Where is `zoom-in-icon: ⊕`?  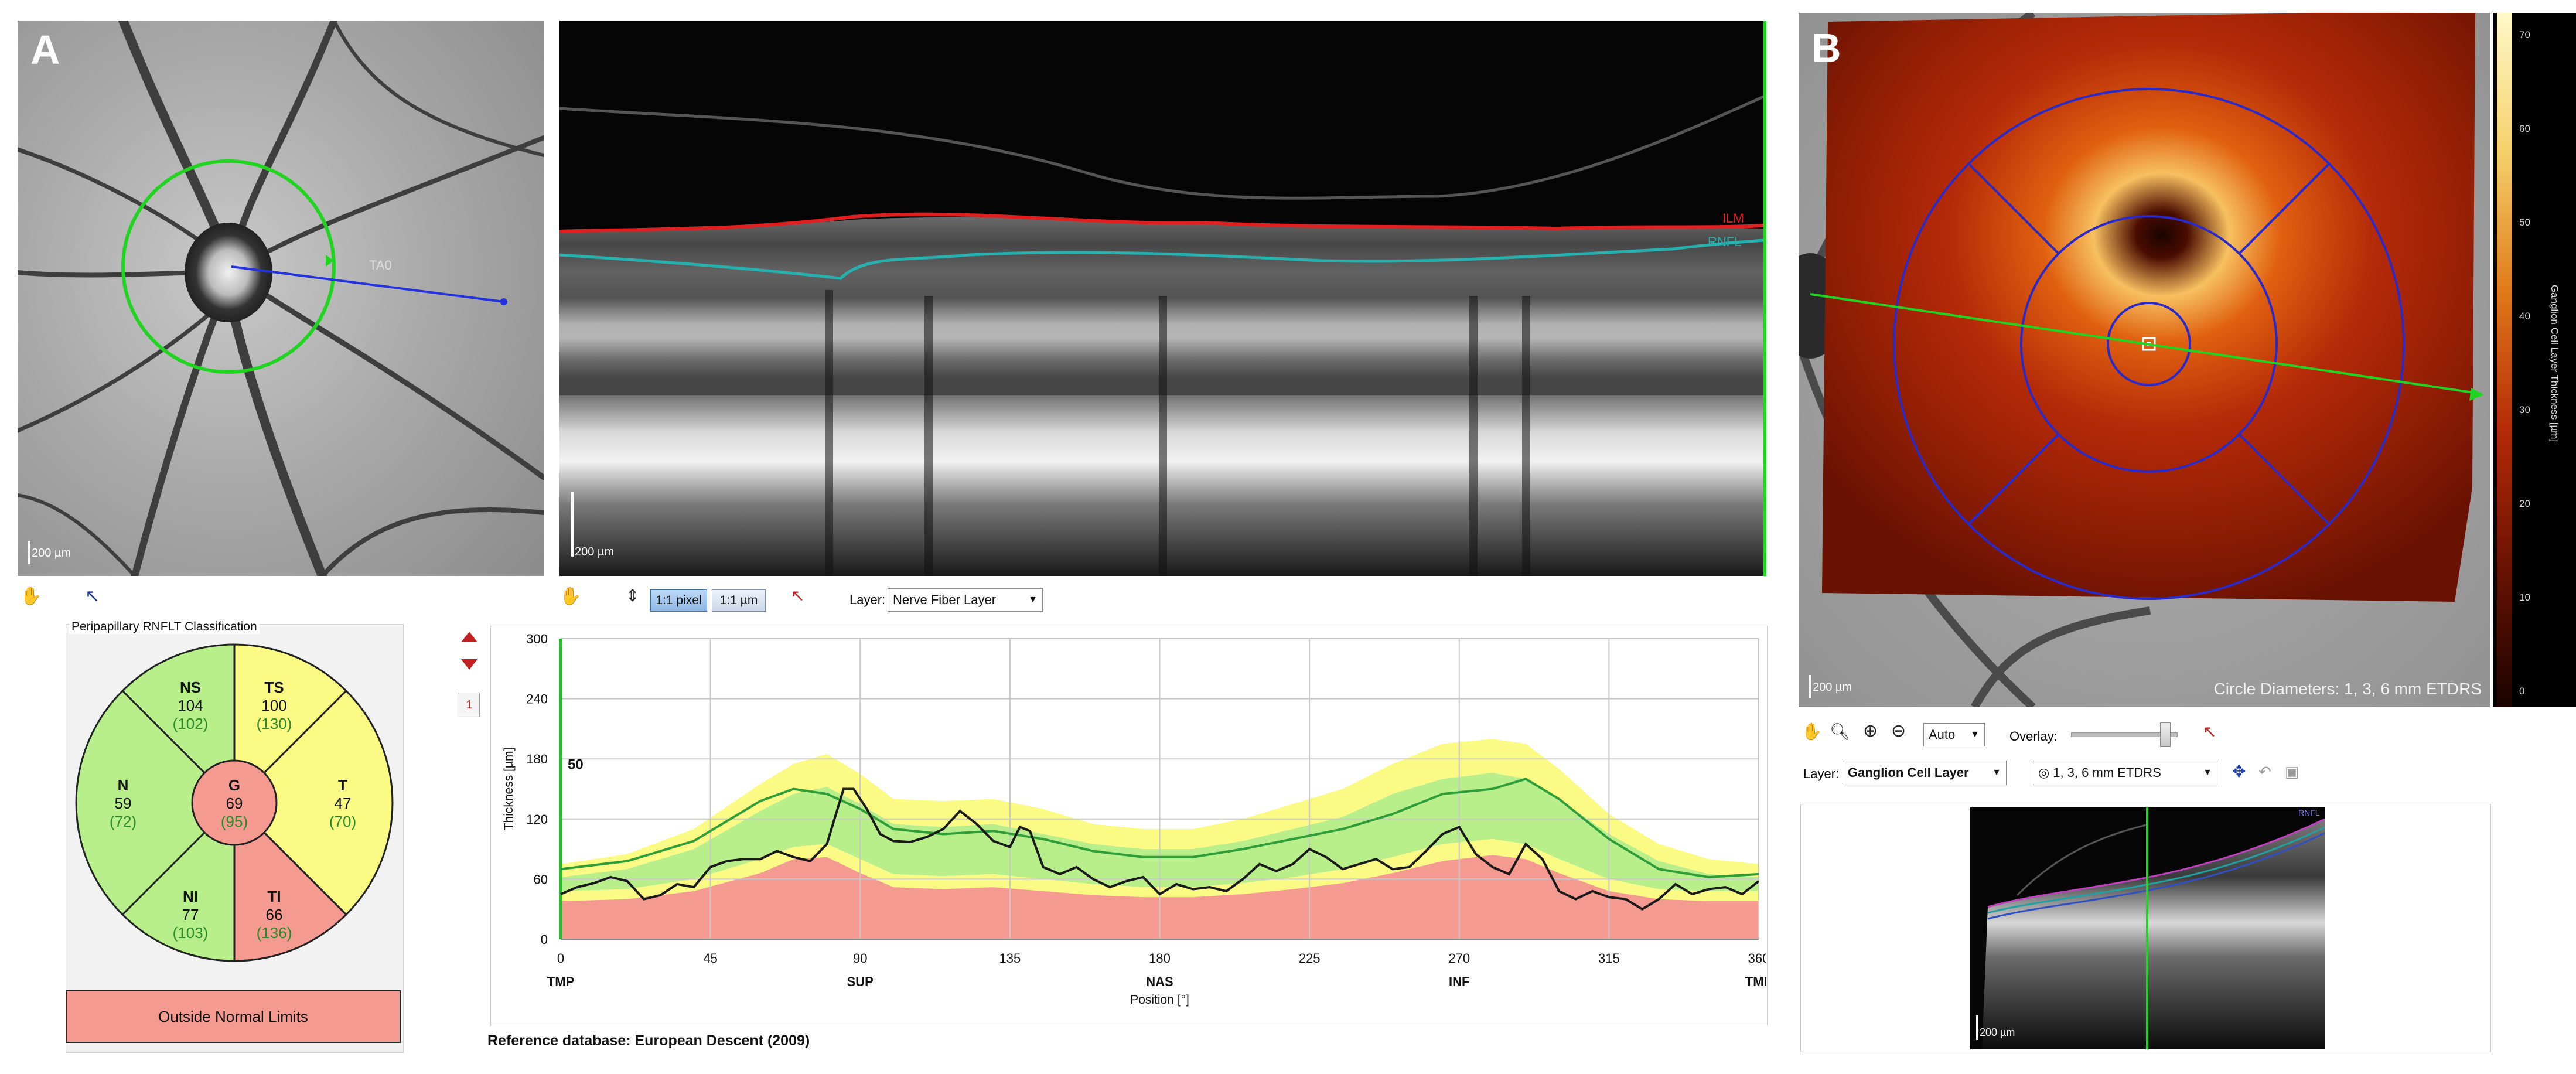 zoom-in-icon: ⊕ is located at coordinates (1870, 731).